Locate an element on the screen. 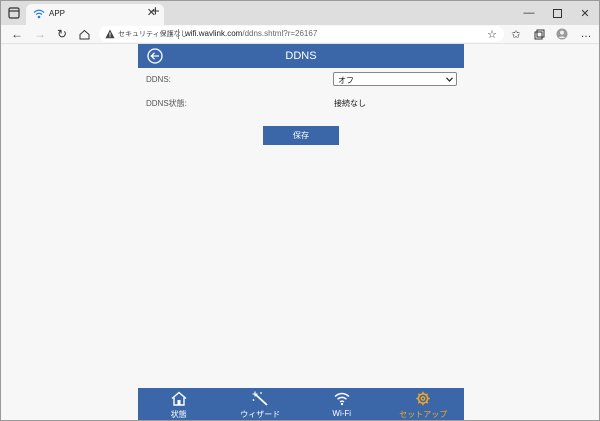  forward-nav-icon: → is located at coordinates (40, 34).